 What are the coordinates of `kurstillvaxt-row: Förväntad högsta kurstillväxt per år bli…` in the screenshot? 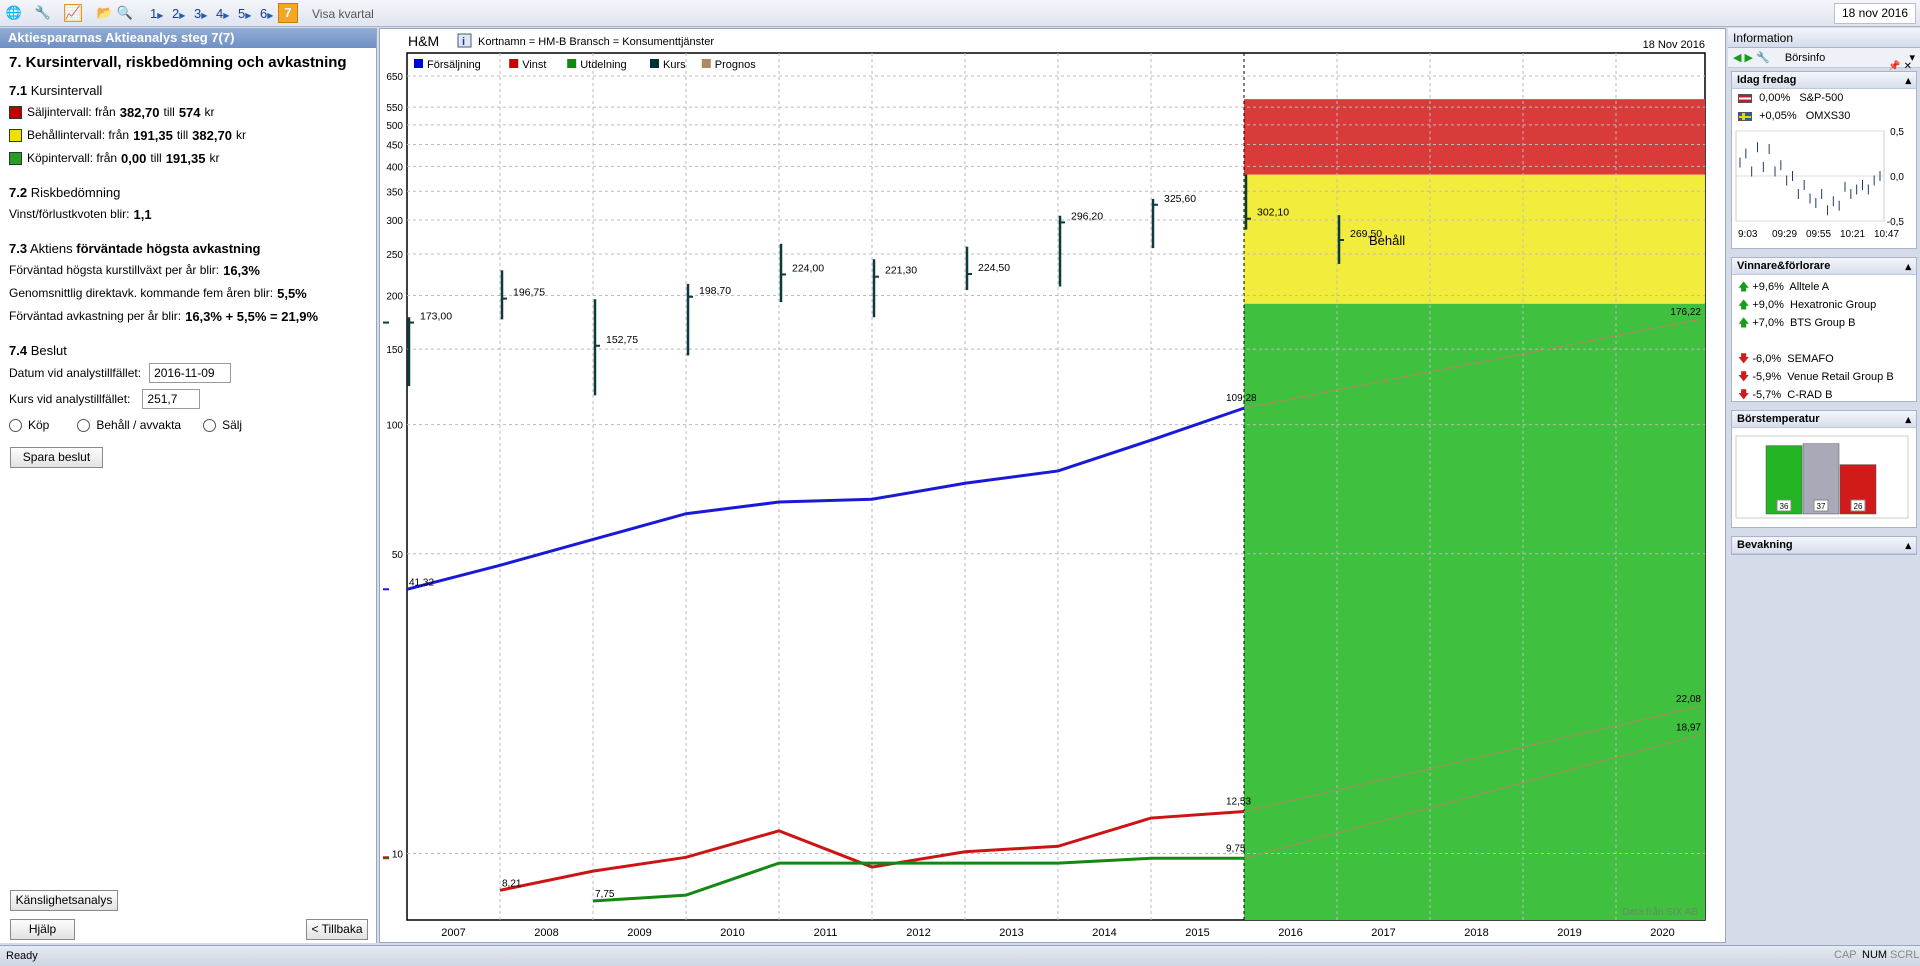 It's located at (188, 270).